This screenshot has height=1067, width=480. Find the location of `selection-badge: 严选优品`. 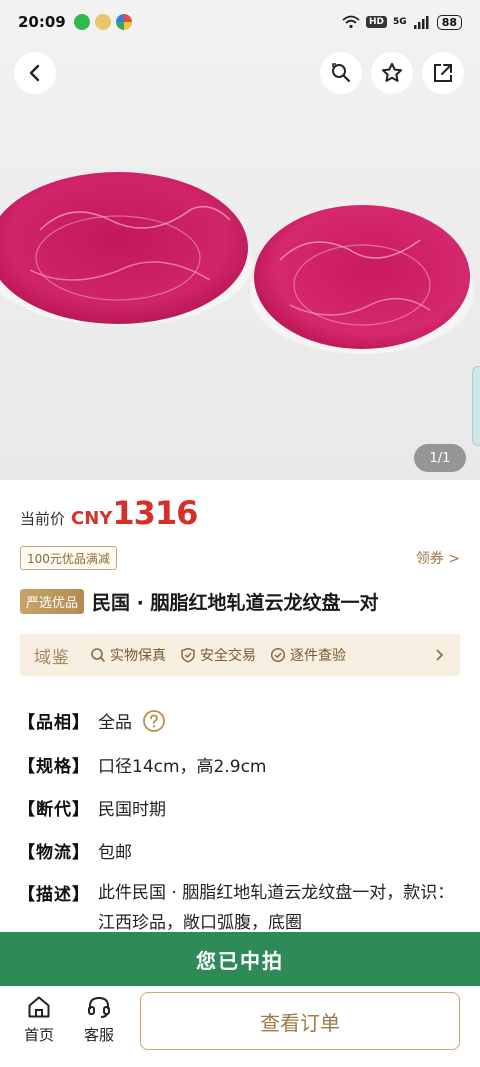

selection-badge: 严选优品 is located at coordinates (52, 601).